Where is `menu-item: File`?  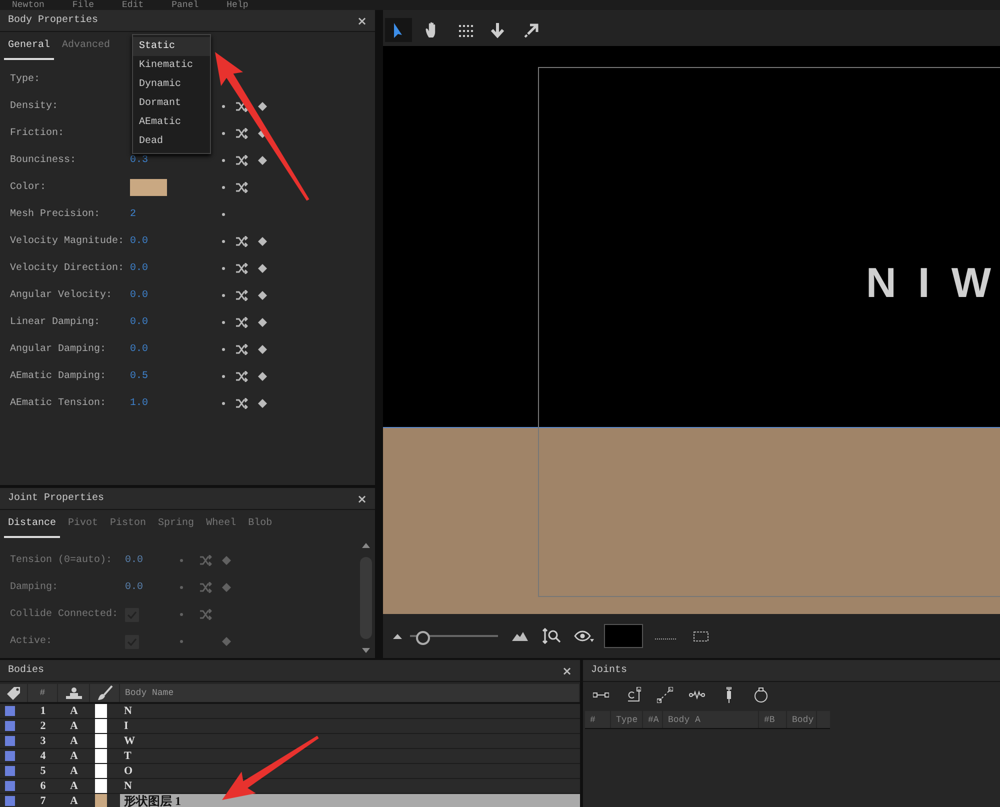 menu-item: File is located at coordinates (83, 5).